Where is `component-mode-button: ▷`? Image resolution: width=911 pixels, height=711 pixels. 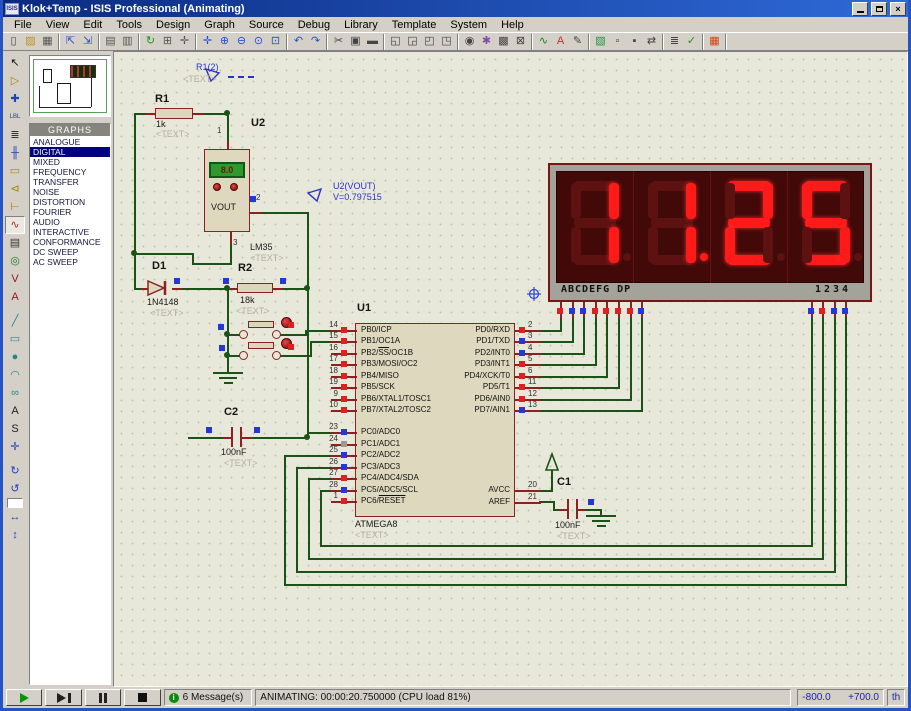 component-mode-button: ▷ is located at coordinates (15, 81).